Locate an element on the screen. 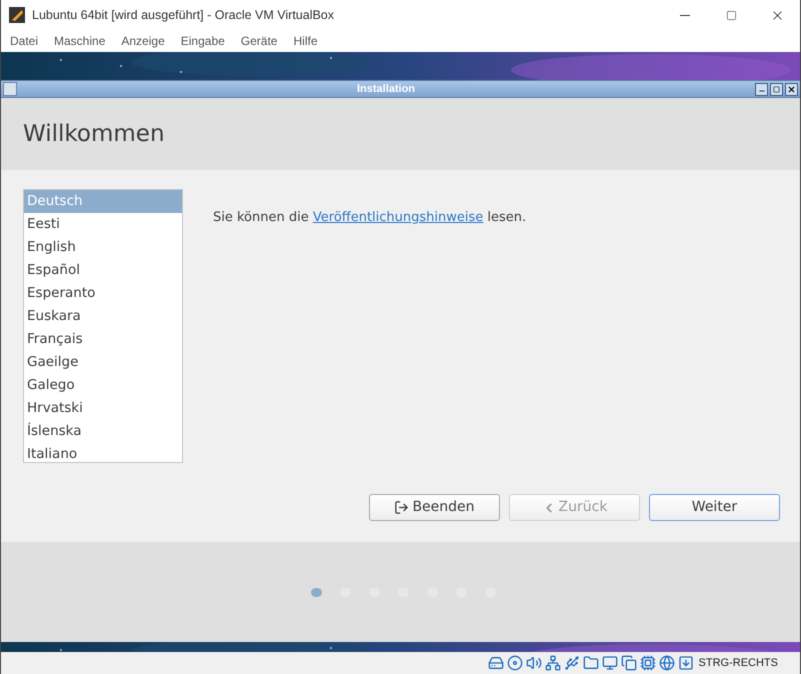 Image resolution: width=801 pixels, height=674 pixels. language-item: Íslenska is located at coordinates (103, 431).